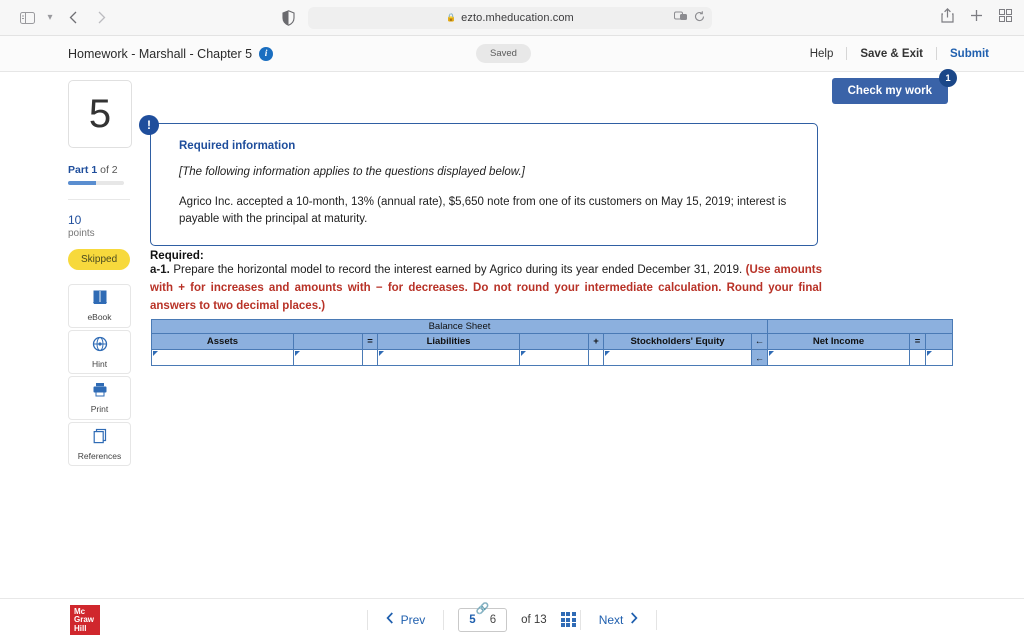  I want to click on submit-button: Submit, so click(969, 54).